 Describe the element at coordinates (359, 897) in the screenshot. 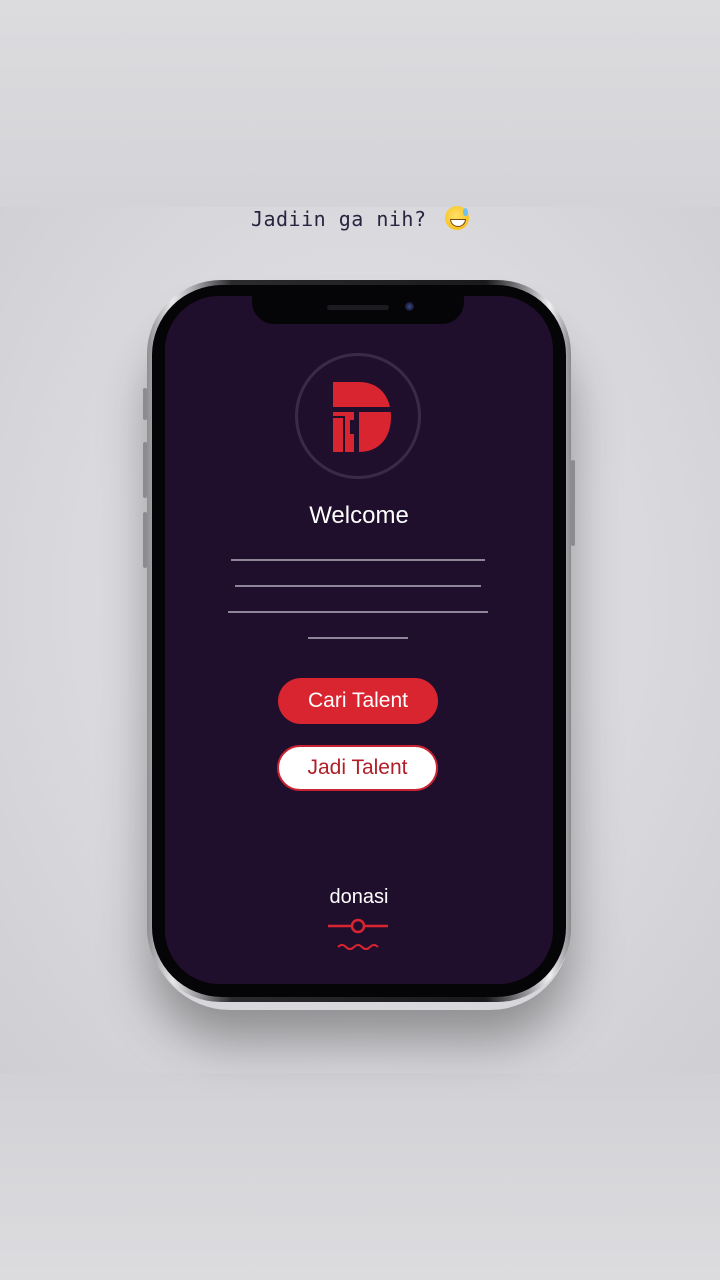

I see `donasi-link: donasi` at that location.